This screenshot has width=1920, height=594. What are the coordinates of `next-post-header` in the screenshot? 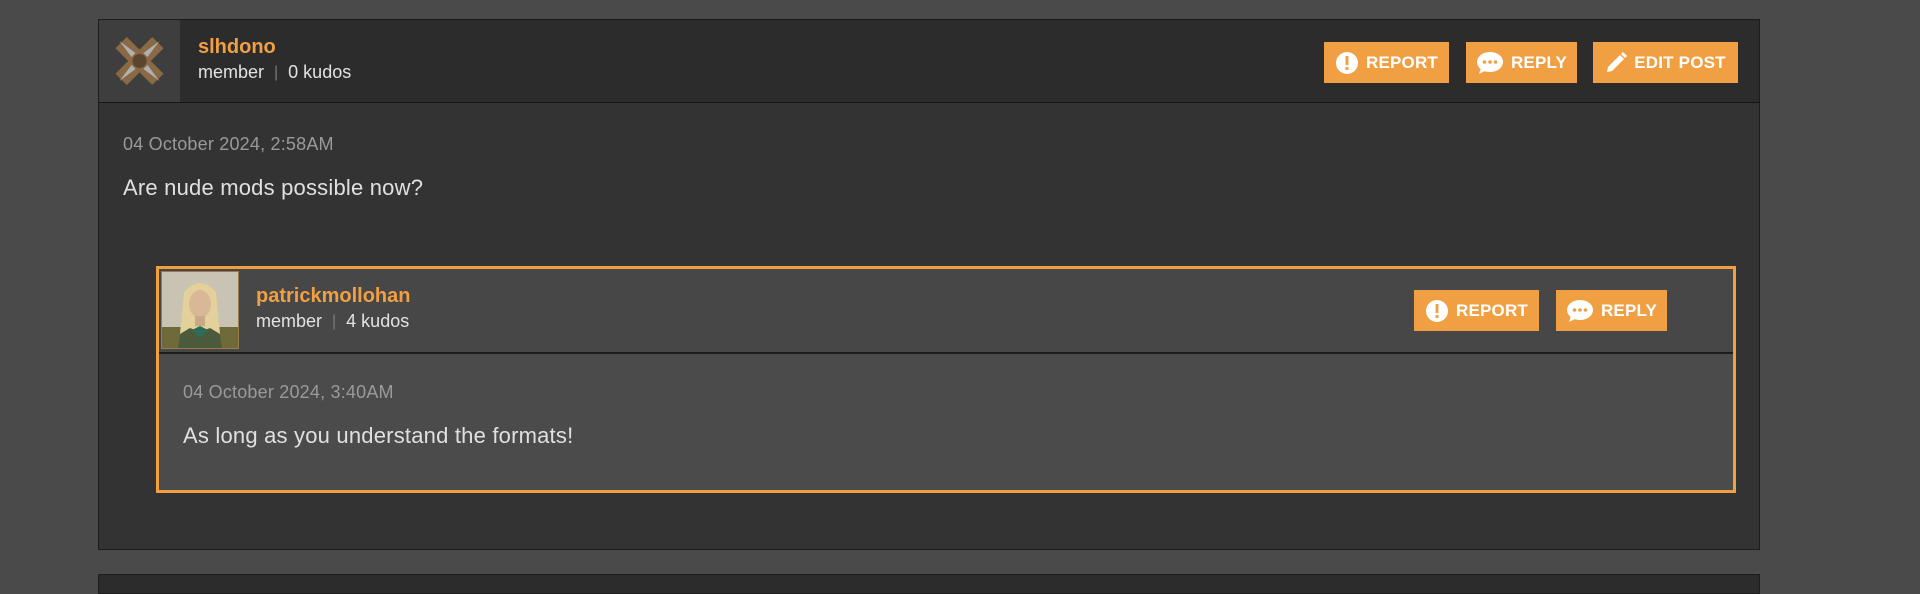 It's located at (929, 584).